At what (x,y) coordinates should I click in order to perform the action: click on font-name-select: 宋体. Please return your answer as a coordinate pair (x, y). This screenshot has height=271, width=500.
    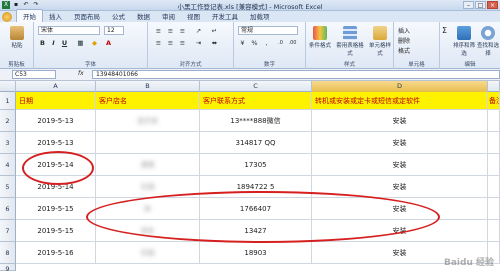
    Looking at the image, I should click on (69, 30).